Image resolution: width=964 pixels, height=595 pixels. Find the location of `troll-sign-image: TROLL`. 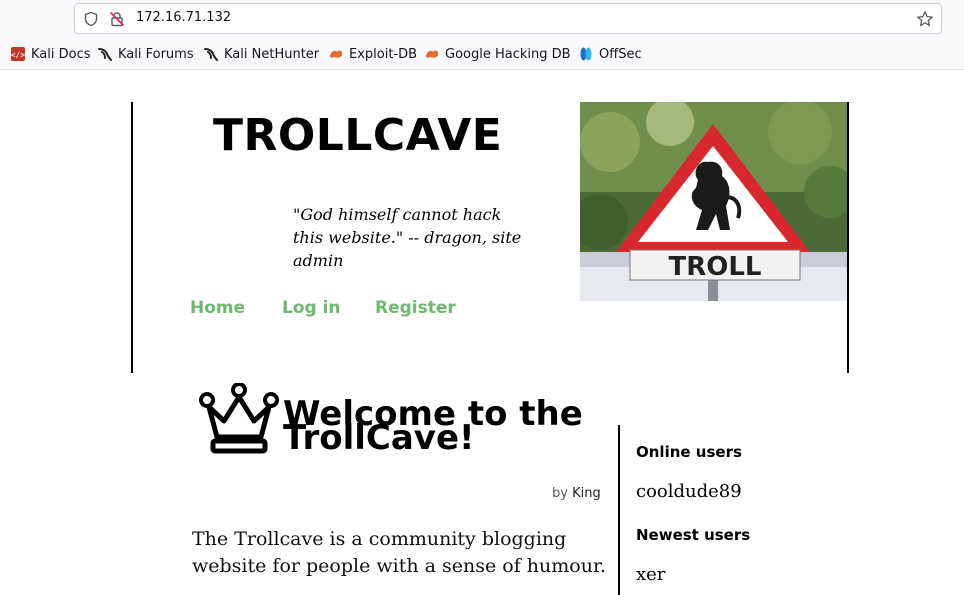

troll-sign-image: TROLL is located at coordinates (713, 201).